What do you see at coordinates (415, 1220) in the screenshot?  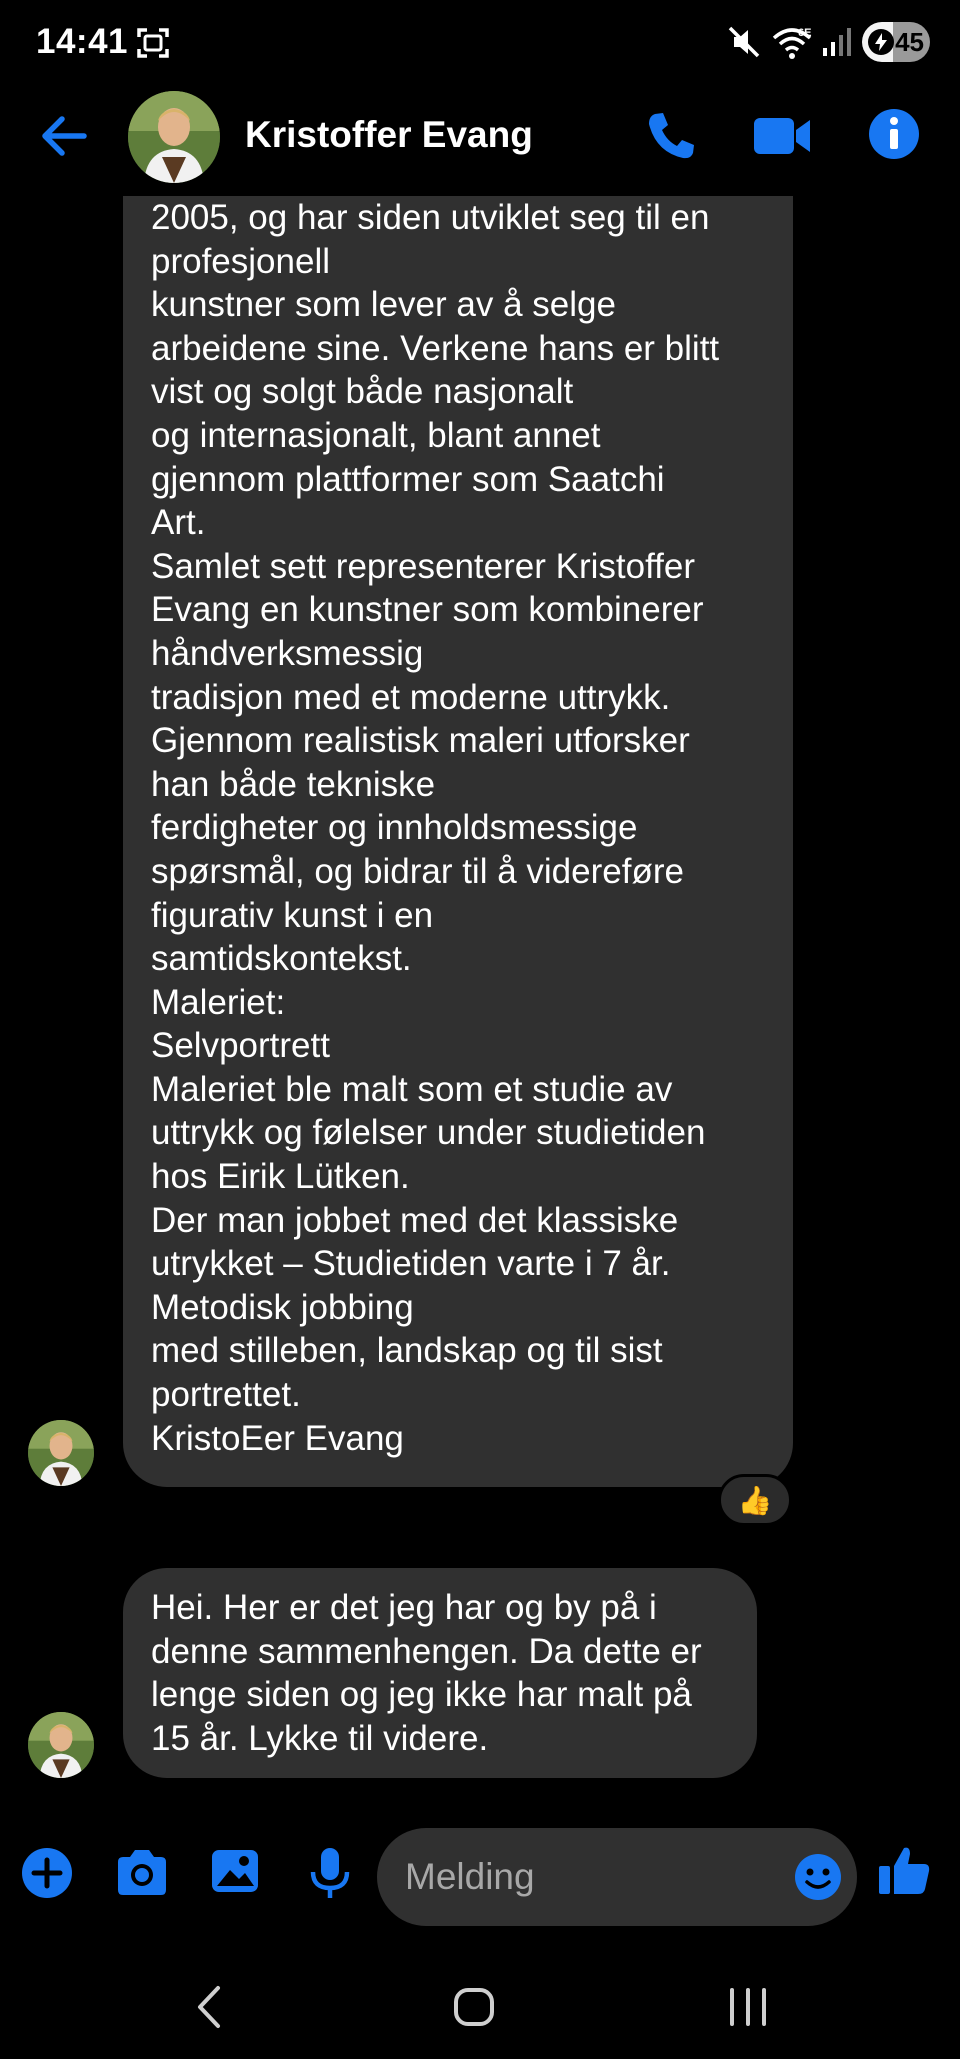 I see `message-text-line: Der man jobbet med det klassiske` at bounding box center [415, 1220].